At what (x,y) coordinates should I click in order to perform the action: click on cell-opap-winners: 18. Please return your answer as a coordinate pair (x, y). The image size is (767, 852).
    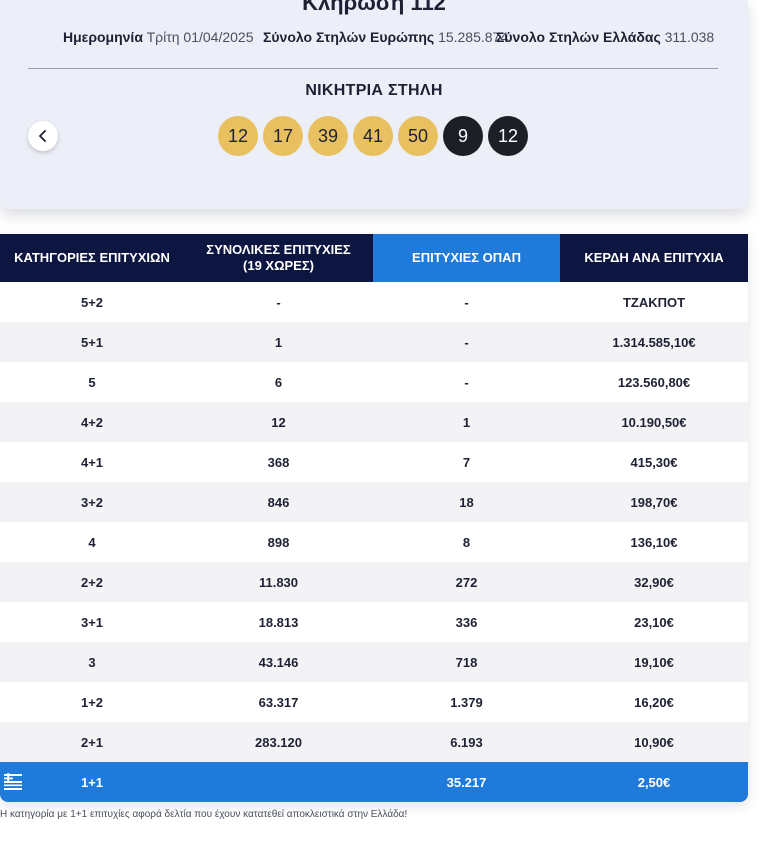
    Looking at the image, I should click on (466, 502).